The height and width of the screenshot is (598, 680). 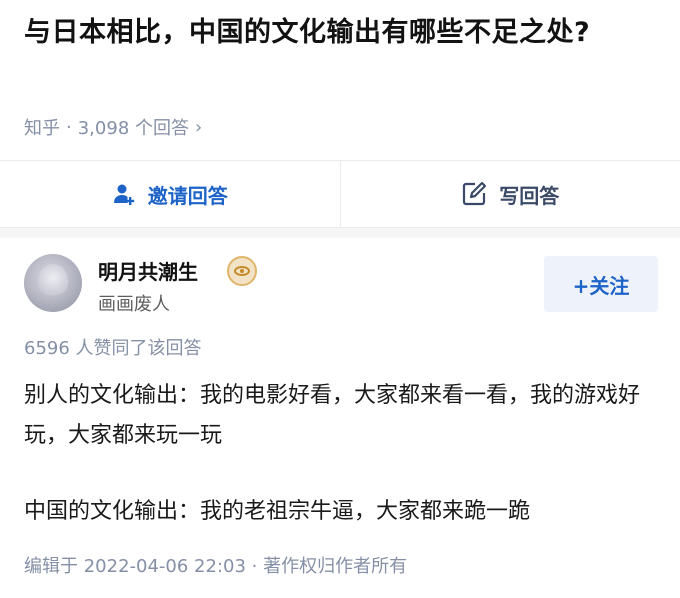 What do you see at coordinates (340, 33) in the screenshot?
I see `question-title: 与日本相比，中国的文化输出有哪些不足之处?` at bounding box center [340, 33].